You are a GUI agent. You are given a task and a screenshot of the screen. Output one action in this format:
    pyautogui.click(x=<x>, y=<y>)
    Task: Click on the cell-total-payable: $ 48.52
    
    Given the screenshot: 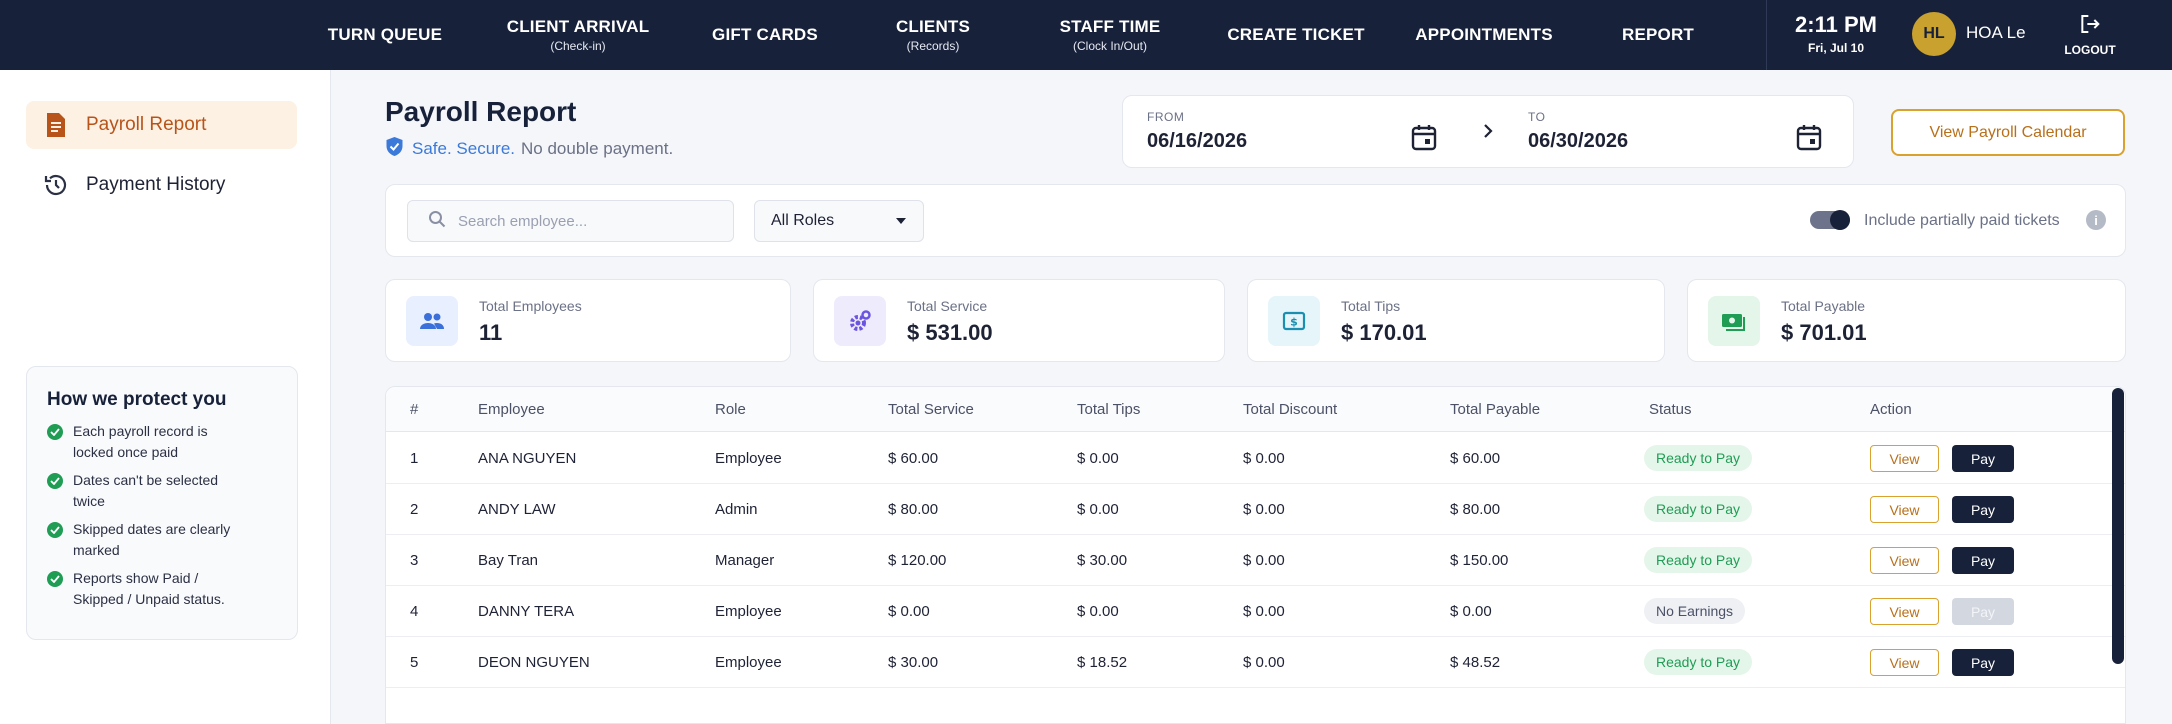 What is the action you would take?
    pyautogui.click(x=1475, y=662)
    